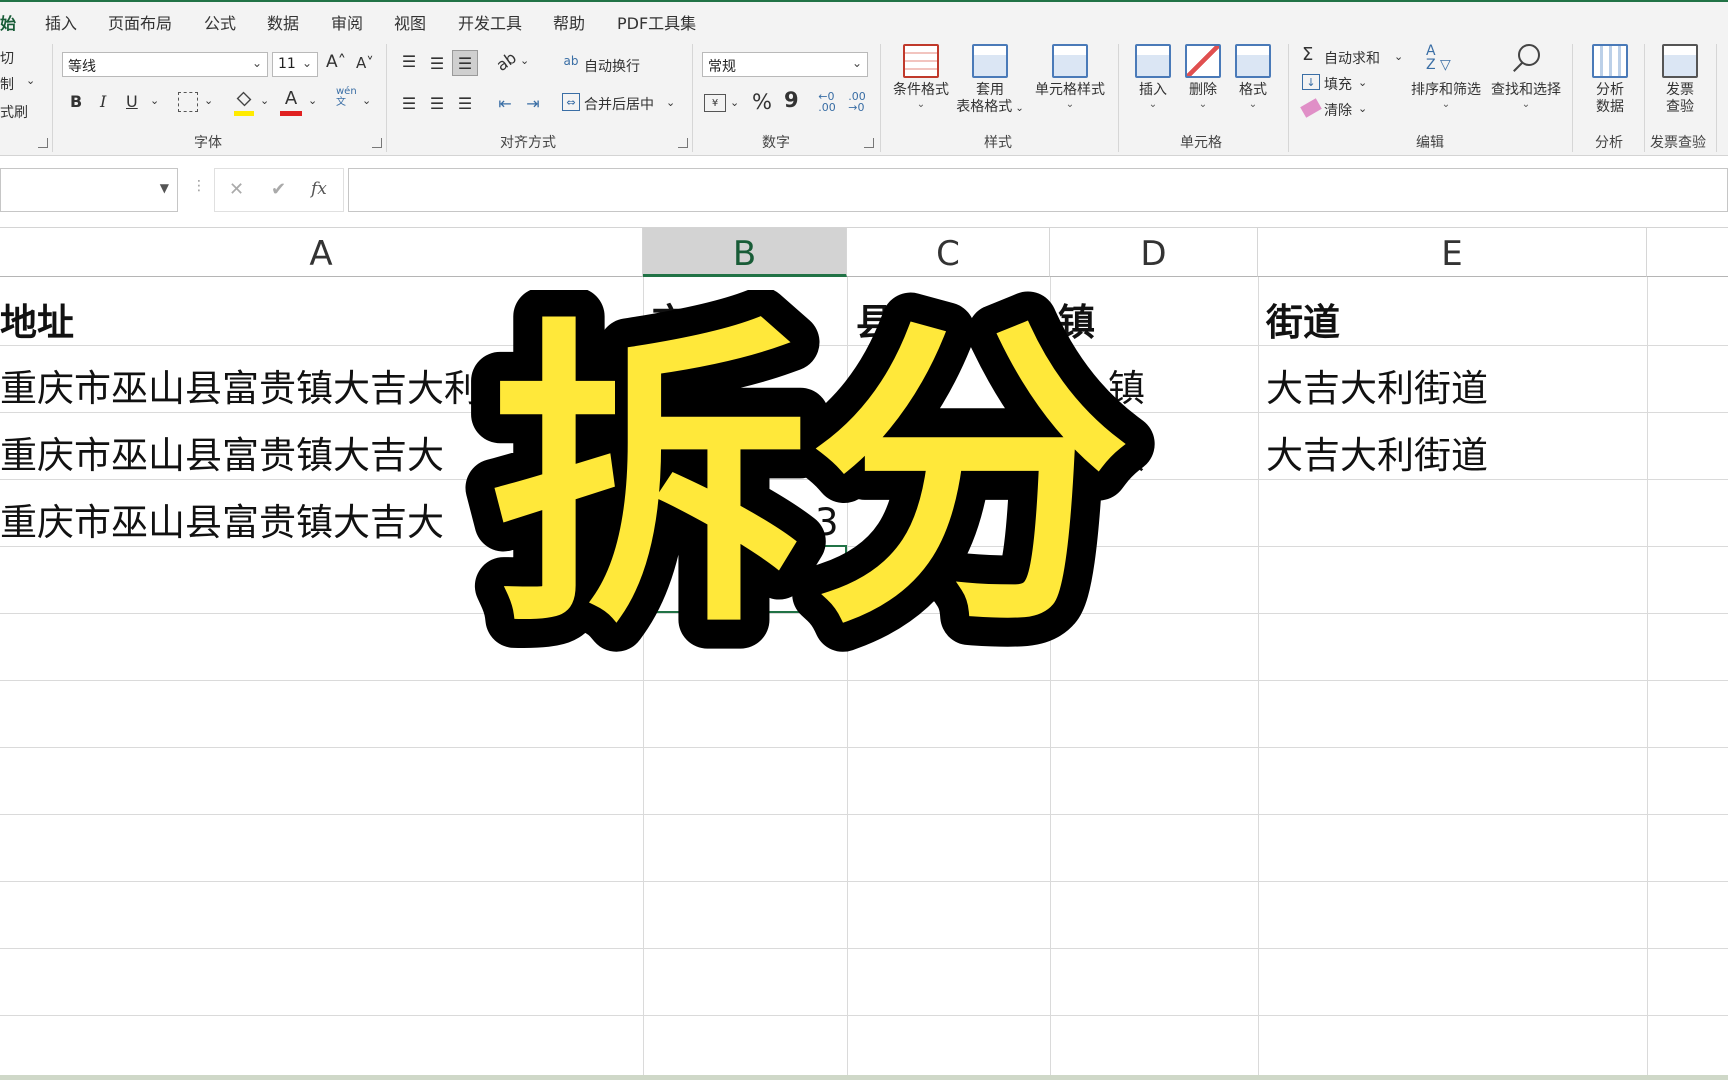  Describe the element at coordinates (1377, 389) in the screenshot. I see `cell-e2: 大吉大利街道` at that location.